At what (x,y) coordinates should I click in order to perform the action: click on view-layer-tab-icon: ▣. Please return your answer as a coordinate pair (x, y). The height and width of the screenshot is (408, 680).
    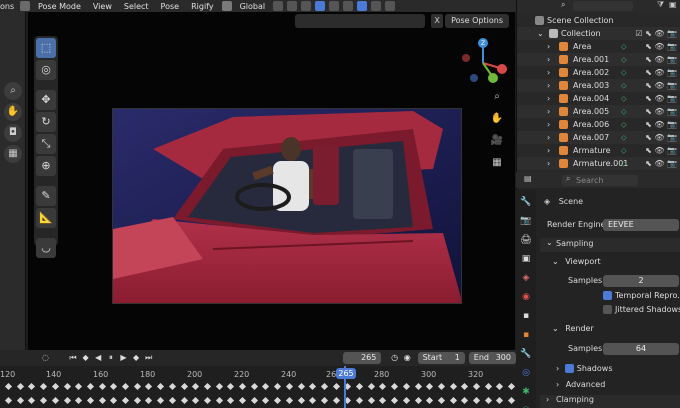
    Looking at the image, I should click on (526, 259).